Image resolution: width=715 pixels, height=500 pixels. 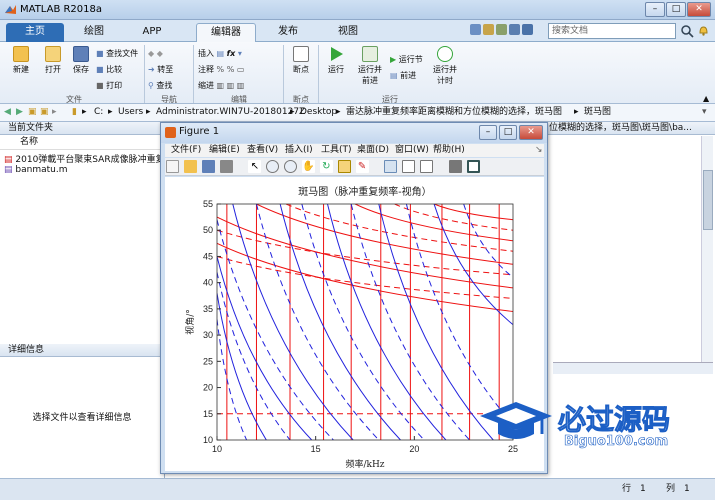 What do you see at coordinates (707, 251) in the screenshot?
I see `editor-scrollbar` at bounding box center [707, 251].